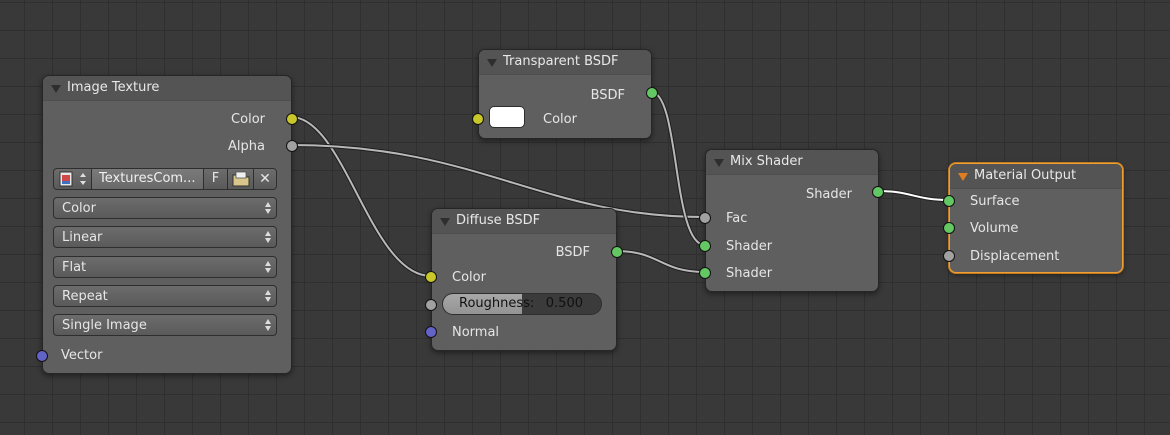 The height and width of the screenshot is (435, 1170). What do you see at coordinates (766, 161) in the screenshot?
I see `node-title: Mix Shader` at bounding box center [766, 161].